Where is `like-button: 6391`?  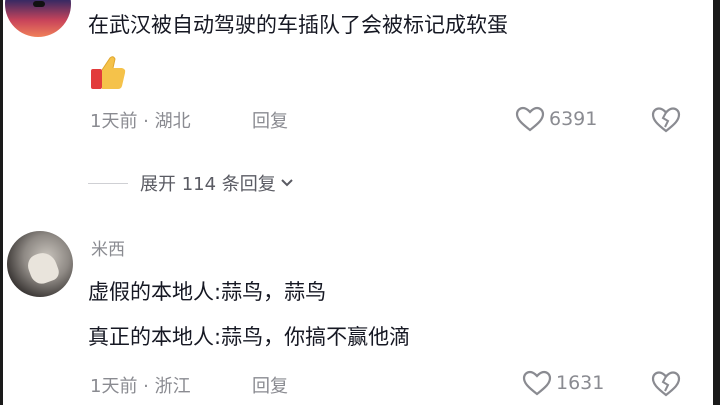
like-button: 6391 is located at coordinates (556, 119).